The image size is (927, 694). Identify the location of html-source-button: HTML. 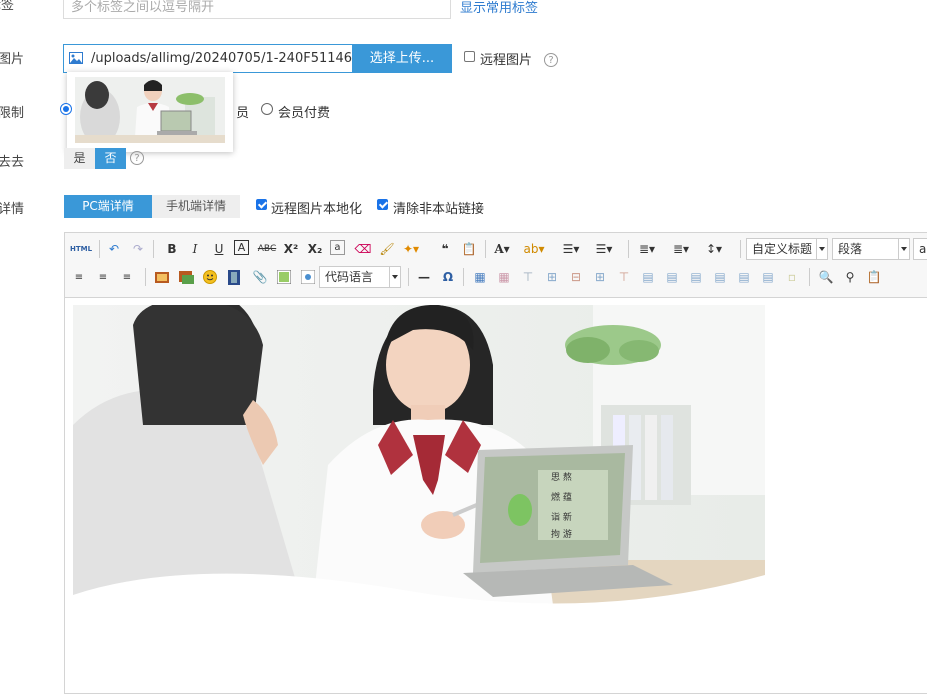
(81, 249).